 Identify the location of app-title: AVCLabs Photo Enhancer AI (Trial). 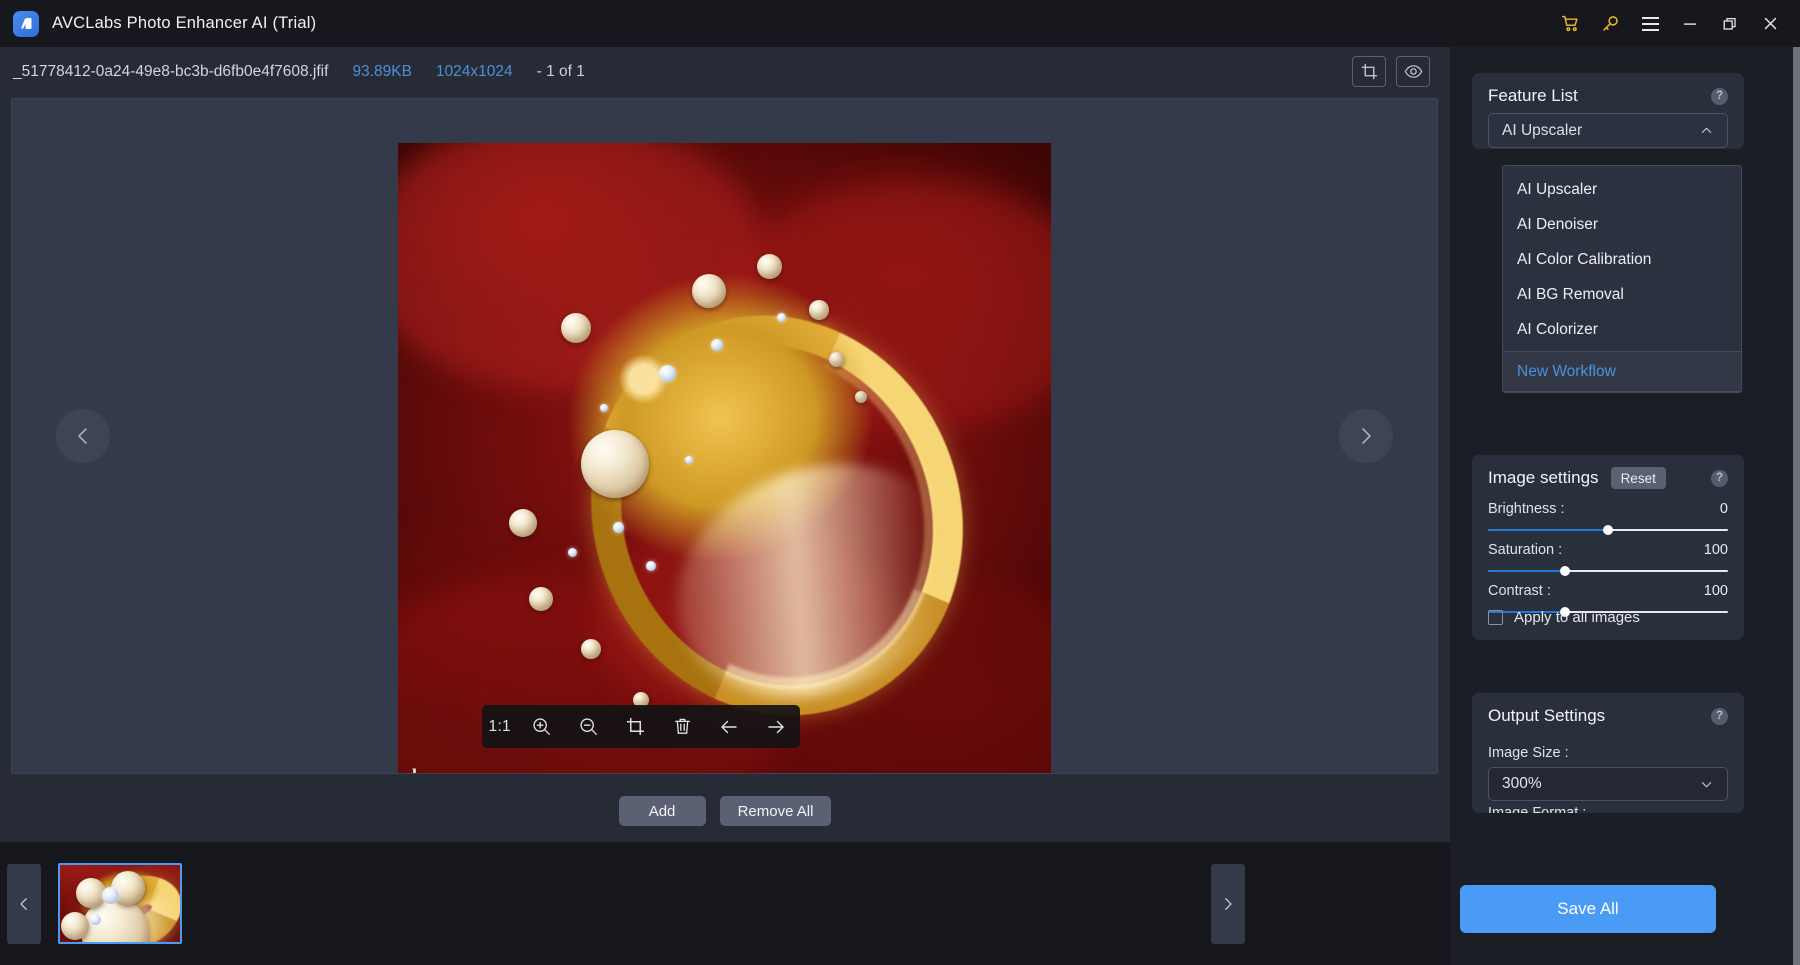
(184, 23).